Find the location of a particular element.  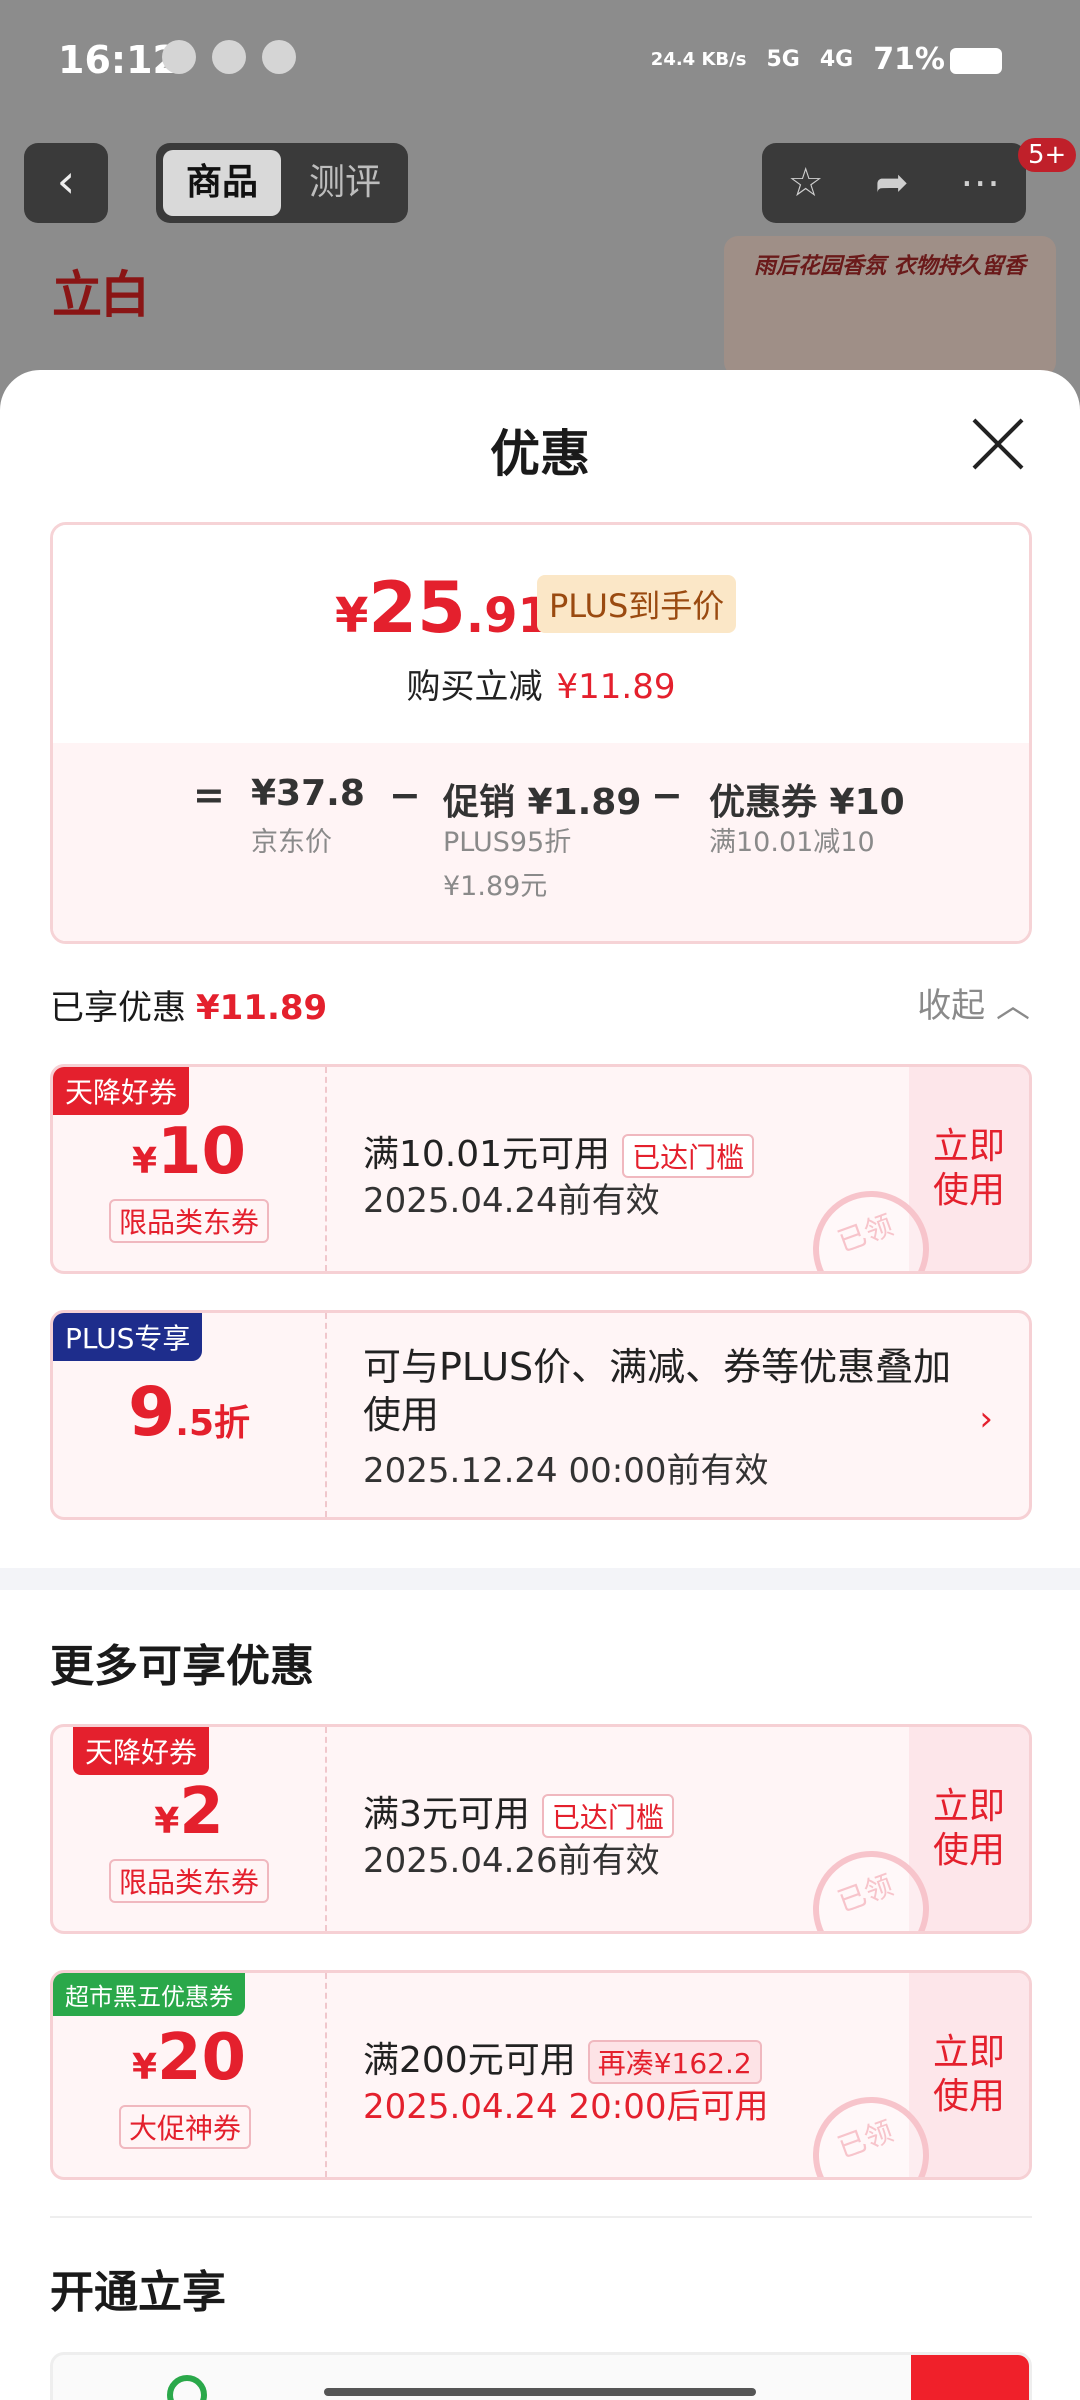

coupon-number: 20 is located at coordinates (202, 2058).